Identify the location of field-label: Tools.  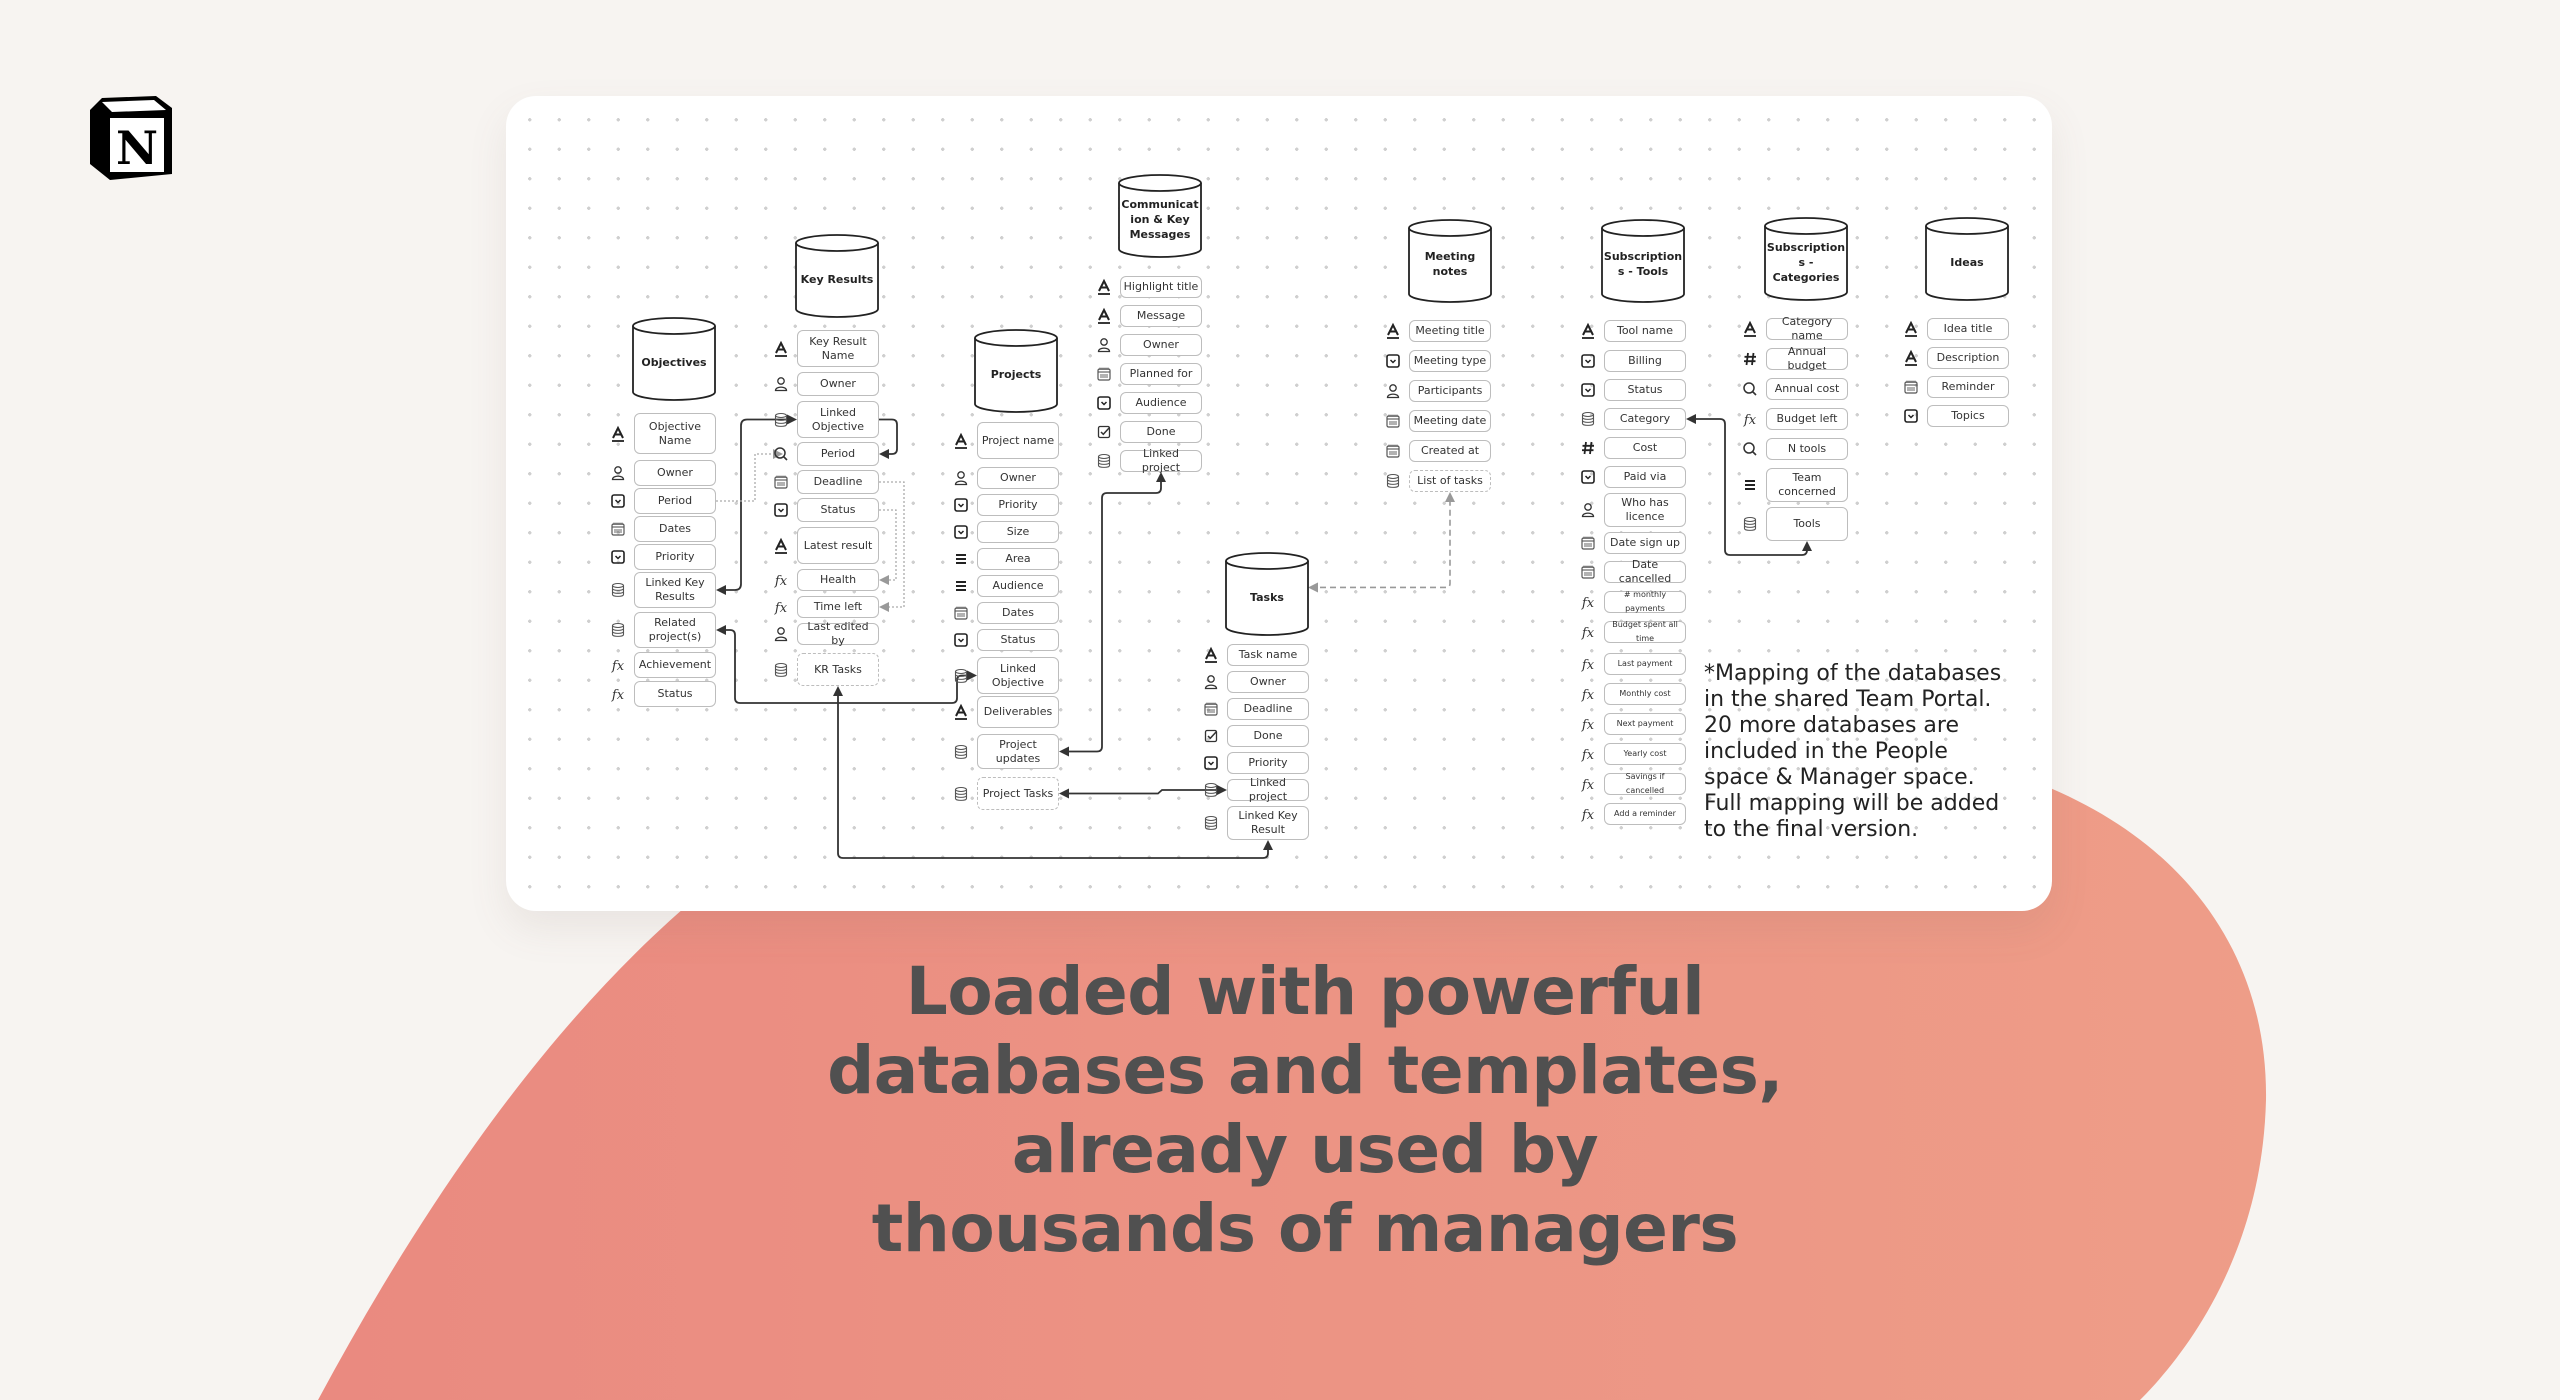
(1807, 523).